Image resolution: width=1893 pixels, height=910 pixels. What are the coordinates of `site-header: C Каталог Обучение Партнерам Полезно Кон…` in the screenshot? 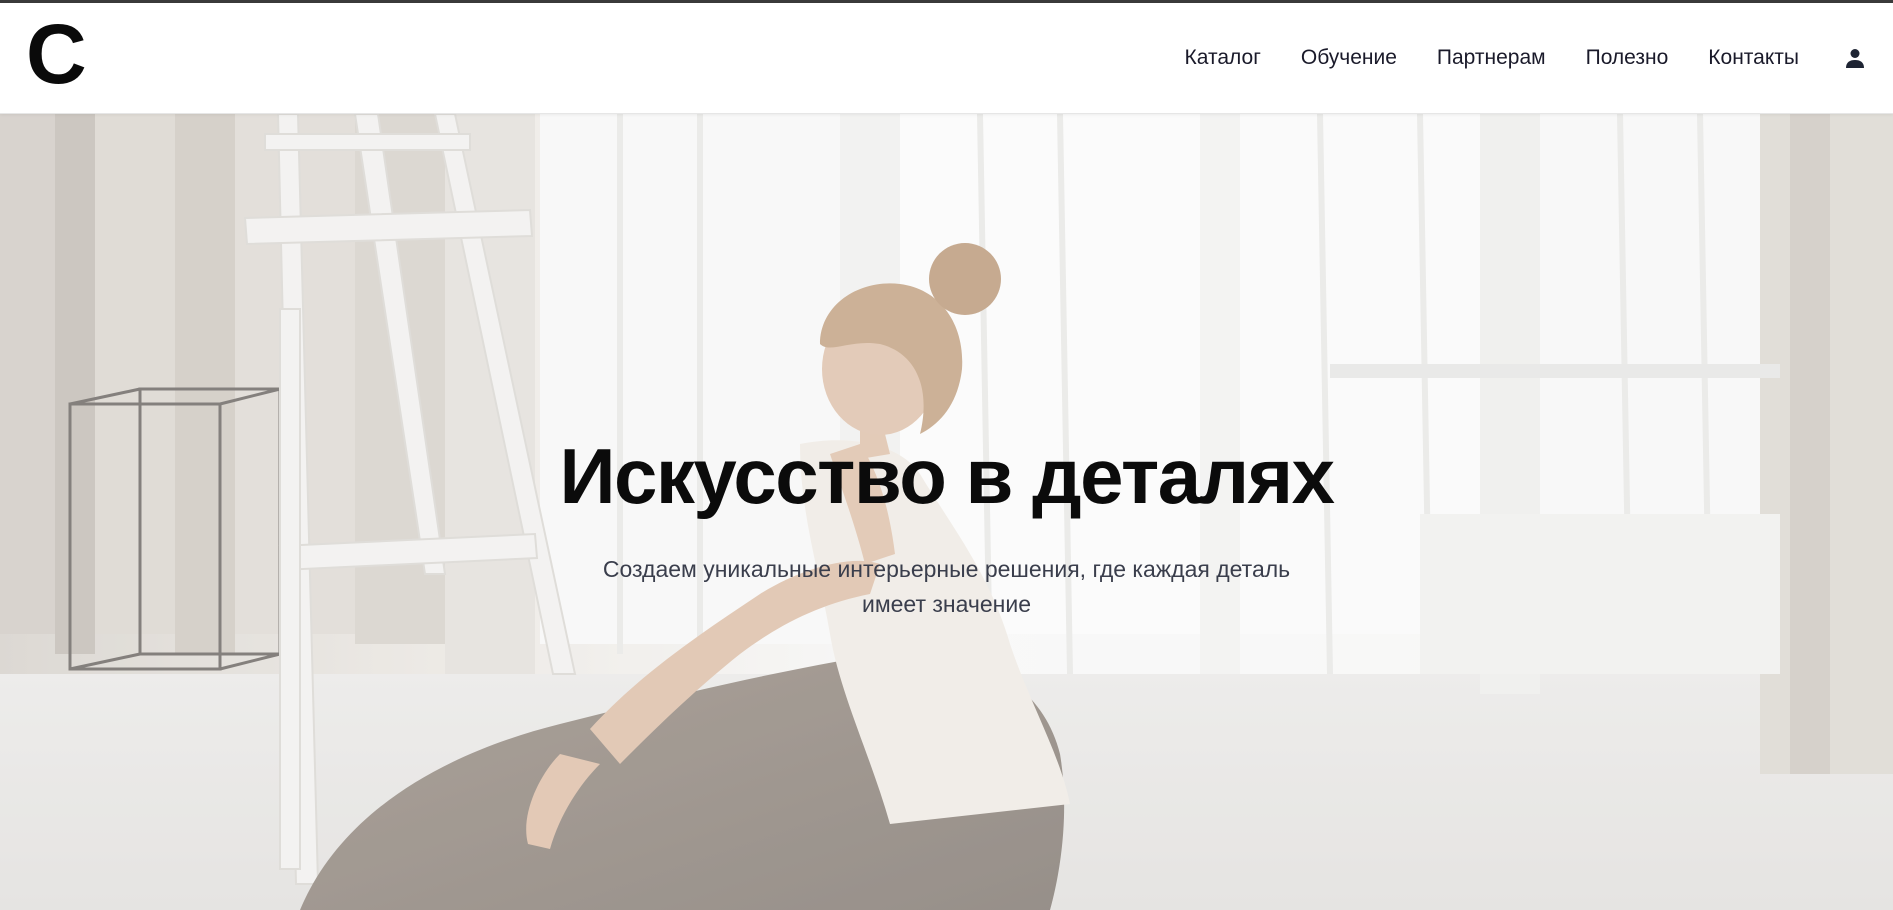 It's located at (946, 58).